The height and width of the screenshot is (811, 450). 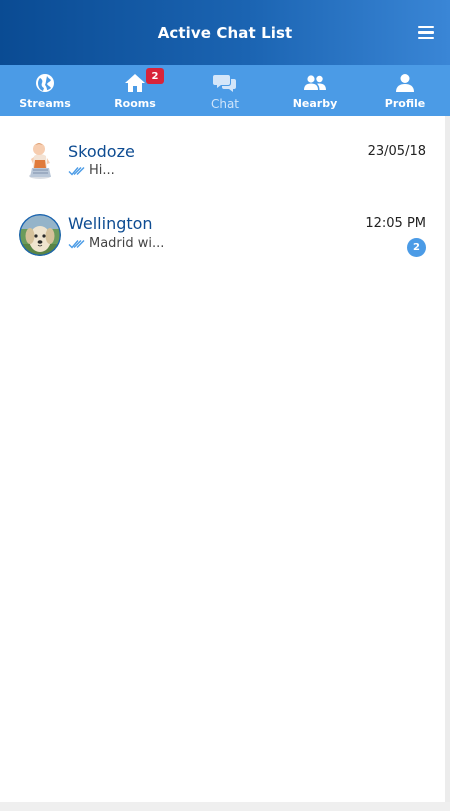 What do you see at coordinates (416, 247) in the screenshot?
I see `unread-count-badge: 2` at bounding box center [416, 247].